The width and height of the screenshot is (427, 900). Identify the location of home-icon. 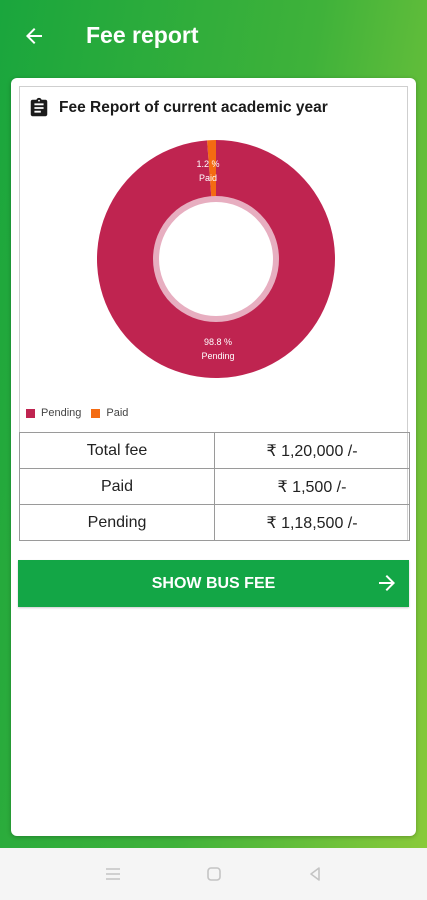
(214, 874).